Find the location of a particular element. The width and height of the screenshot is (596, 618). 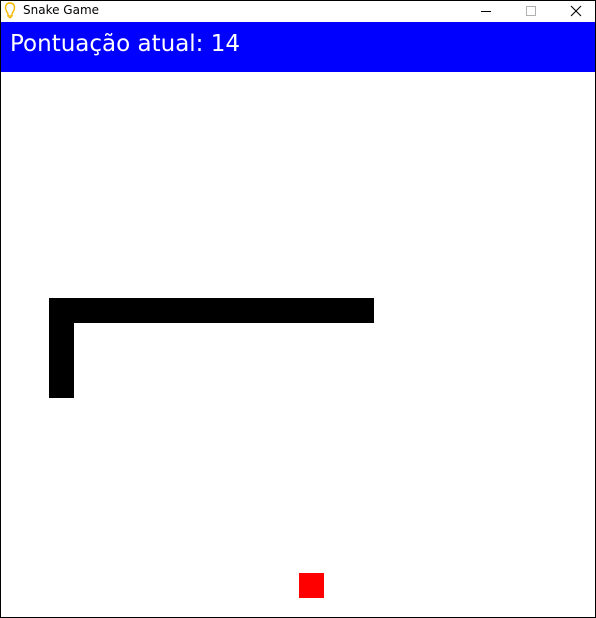

minimize-button is located at coordinates (485, 11).